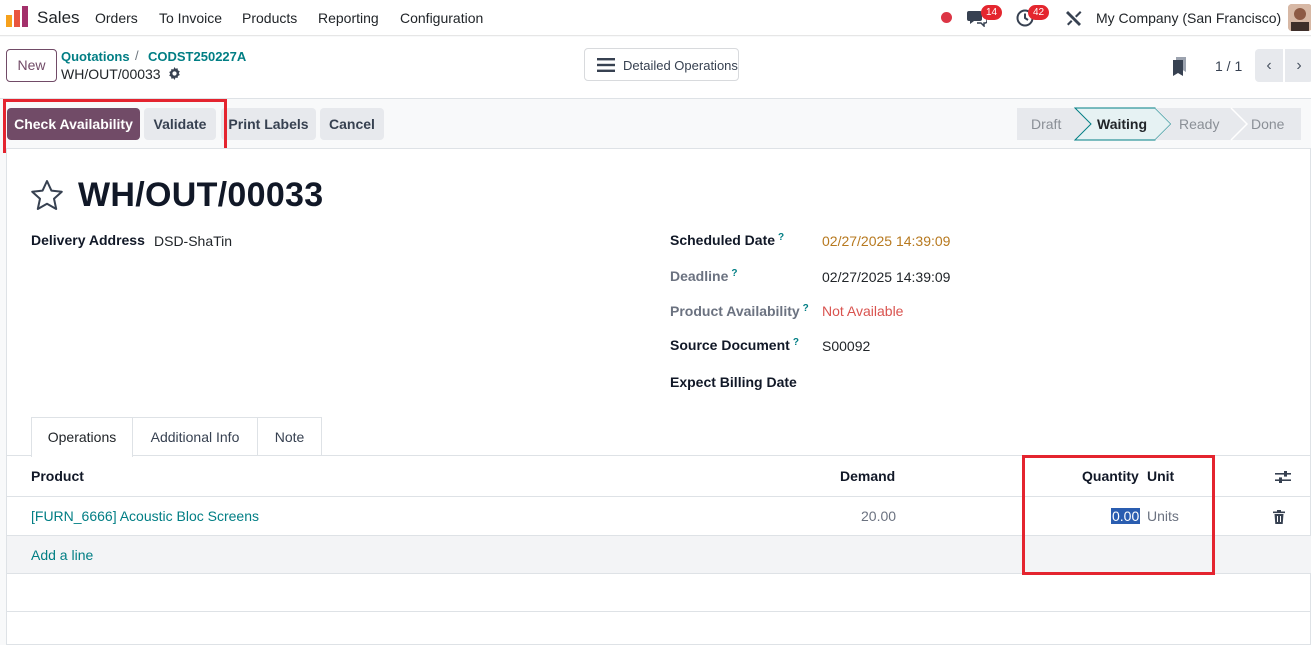 The image size is (1311, 645). What do you see at coordinates (863, 311) in the screenshot?
I see `product-availability-value: Not Available` at bounding box center [863, 311].